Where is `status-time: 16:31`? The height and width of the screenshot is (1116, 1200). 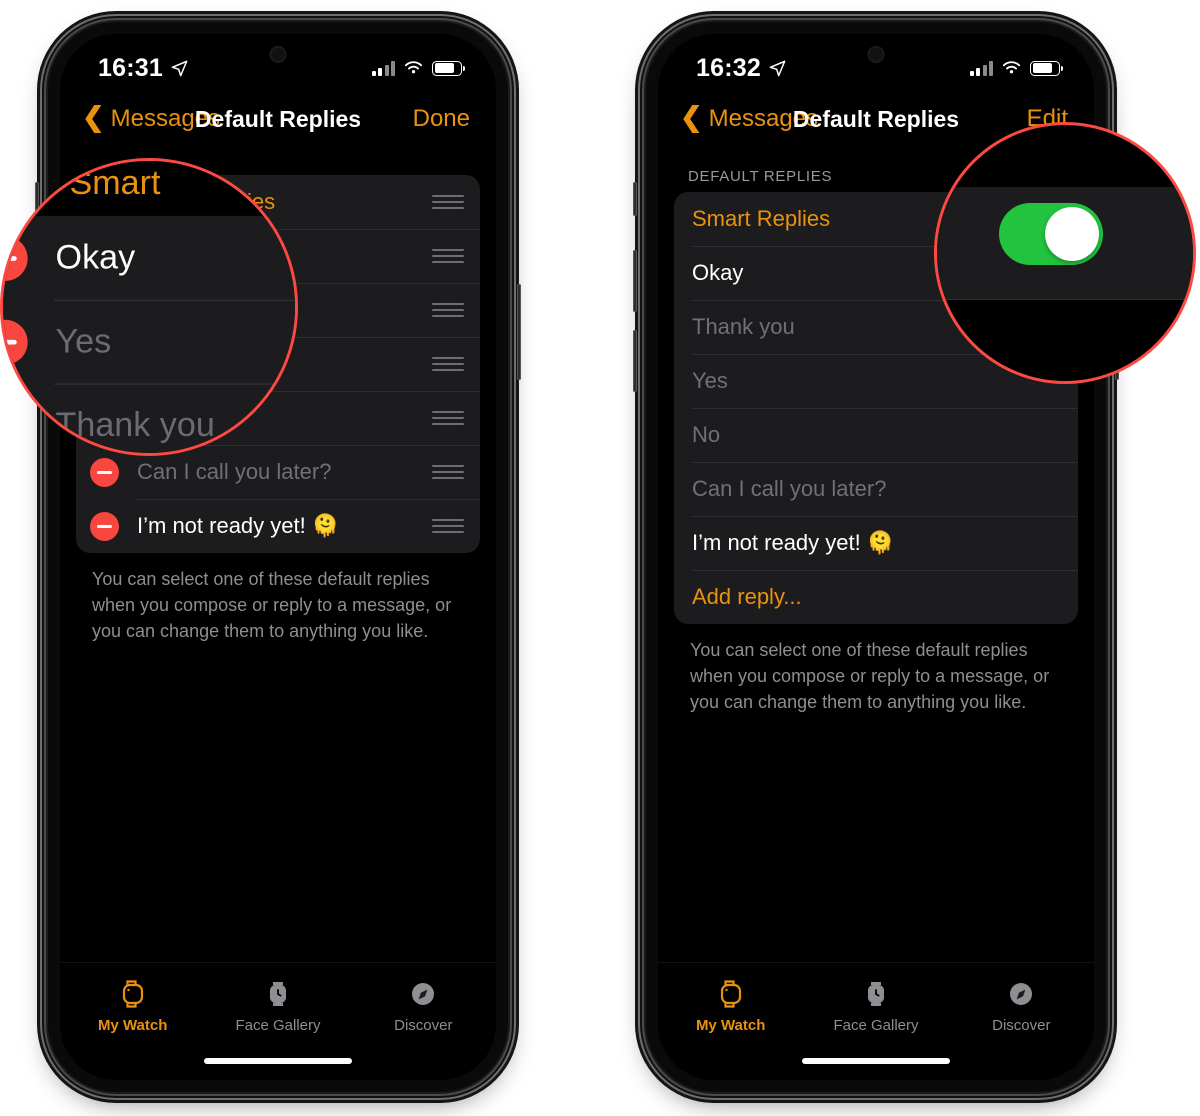 status-time: 16:31 is located at coordinates (130, 67).